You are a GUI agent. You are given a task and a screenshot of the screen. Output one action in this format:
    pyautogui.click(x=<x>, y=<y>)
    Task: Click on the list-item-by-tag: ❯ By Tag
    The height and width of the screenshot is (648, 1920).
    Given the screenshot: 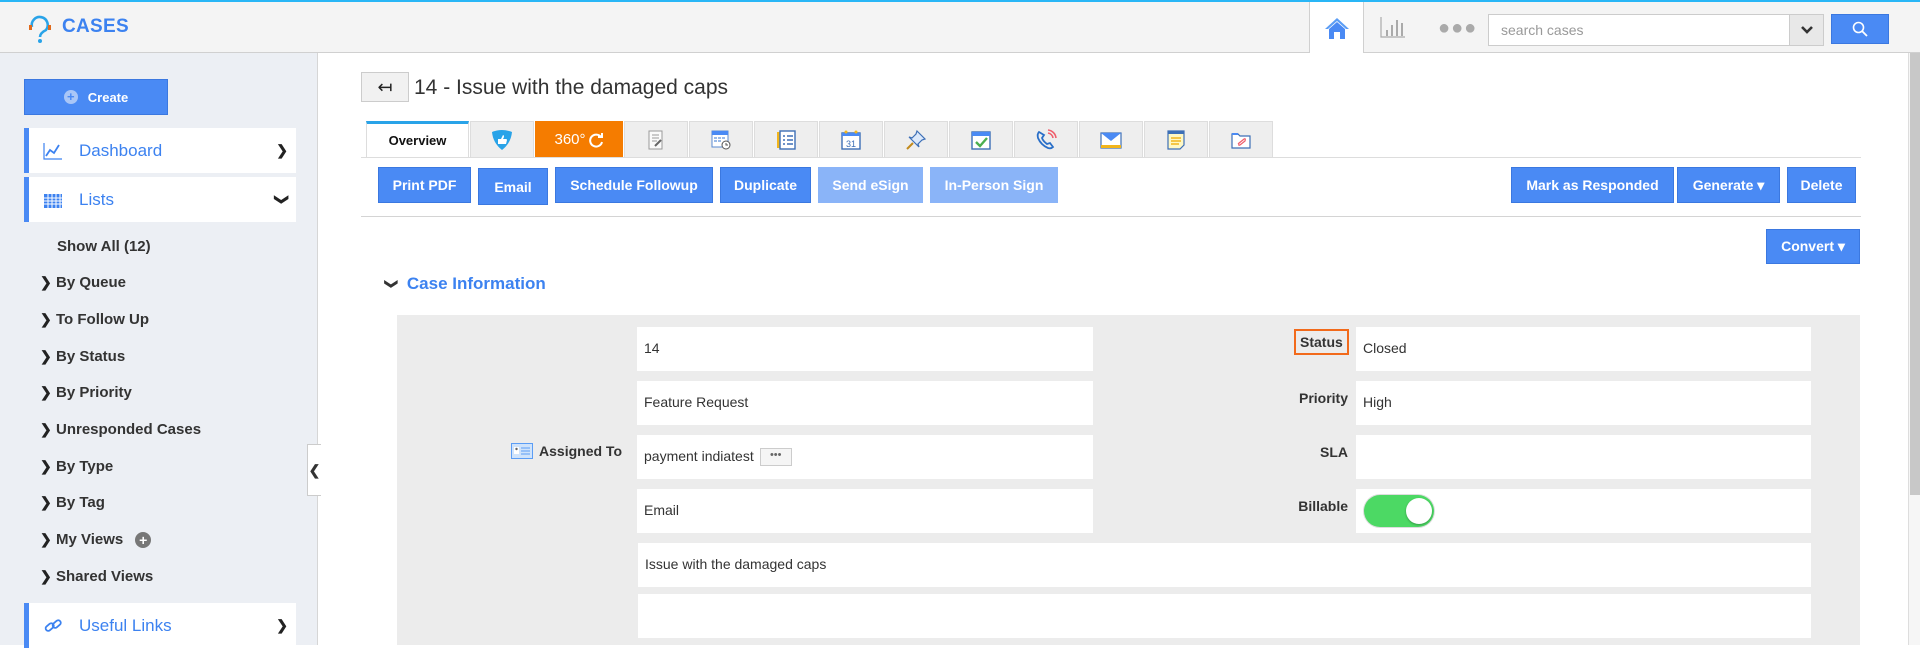 What is the action you would take?
    pyautogui.click(x=72, y=502)
    